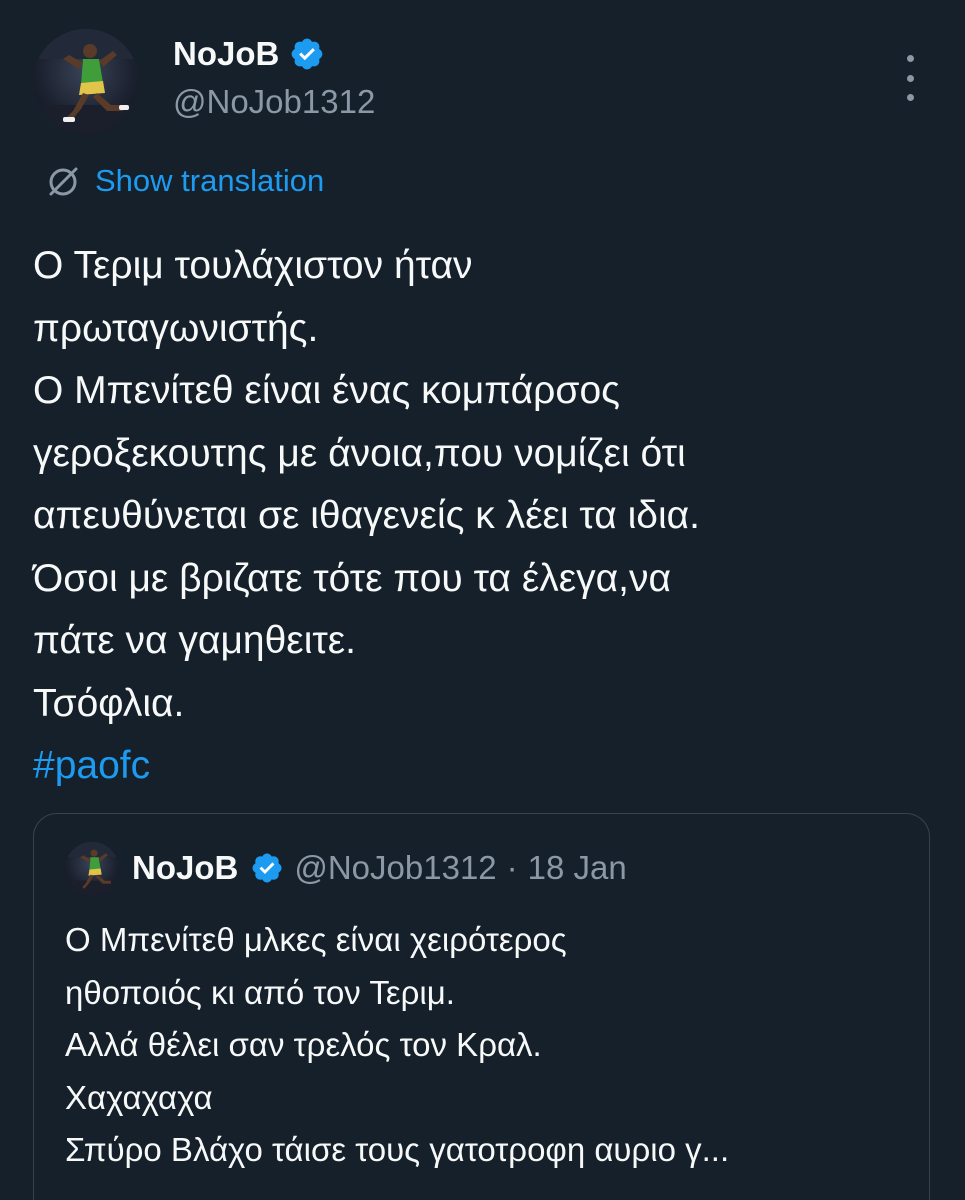 This screenshot has width=965, height=1200. Describe the element at coordinates (176, 328) in the screenshot. I see `tweet-text-line: πρωταγωνιστής.` at that location.